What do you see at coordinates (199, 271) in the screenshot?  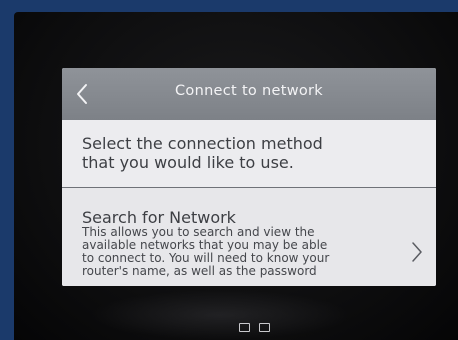 I see `option-description-line: router's name, as well as the password` at bounding box center [199, 271].